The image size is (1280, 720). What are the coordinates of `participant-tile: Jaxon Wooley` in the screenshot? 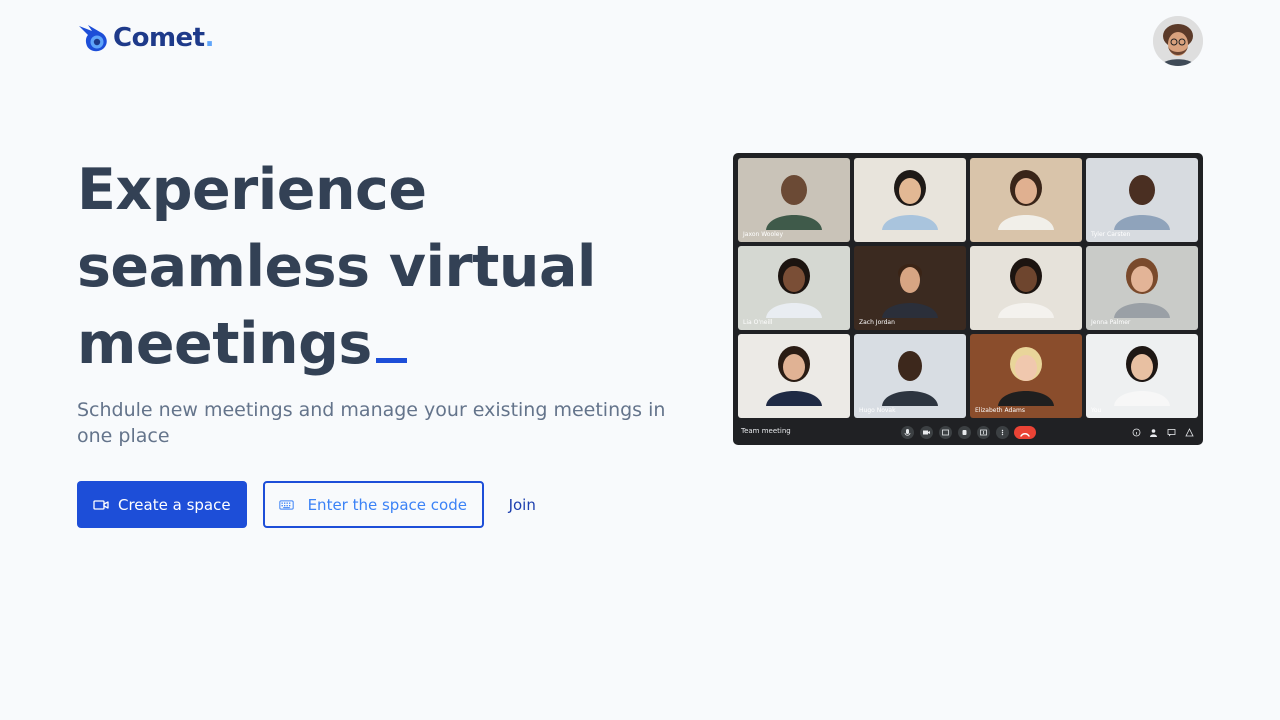 It's located at (794, 200).